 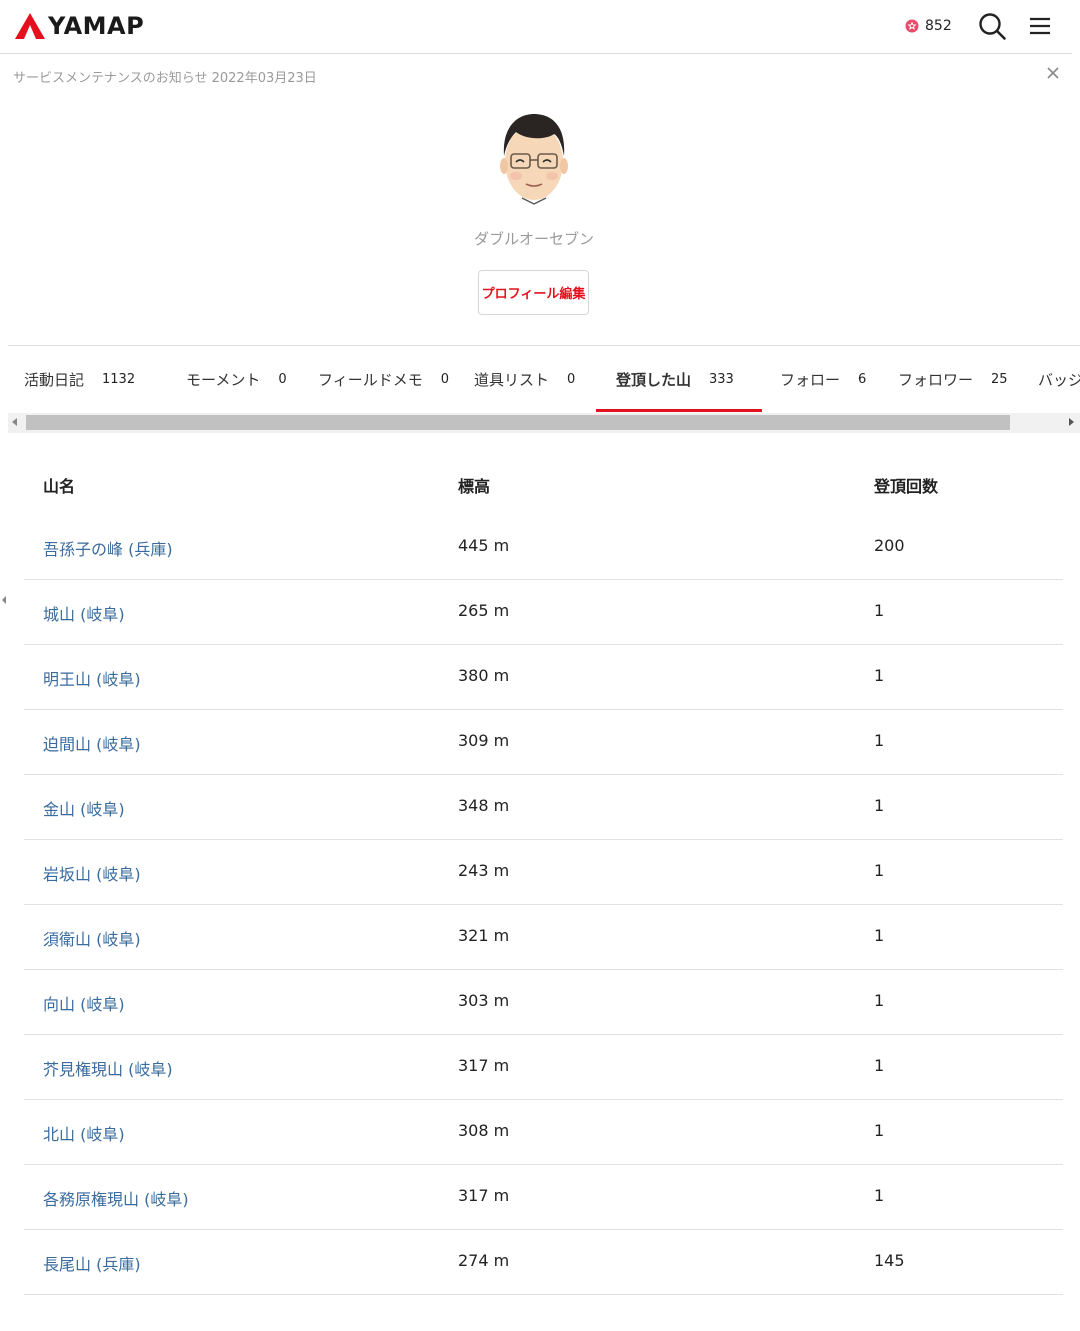 What do you see at coordinates (543, 937) in the screenshot?
I see `table-row: 須衛山 (岐阜) 321 m 1` at bounding box center [543, 937].